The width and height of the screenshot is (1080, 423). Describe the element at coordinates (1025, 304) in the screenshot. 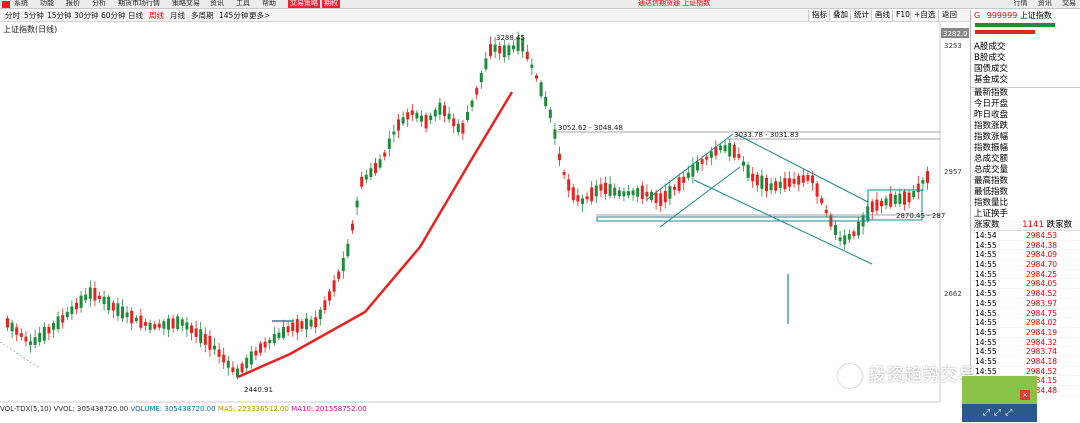

I see `tick-row: 14:55 2983.97` at that location.